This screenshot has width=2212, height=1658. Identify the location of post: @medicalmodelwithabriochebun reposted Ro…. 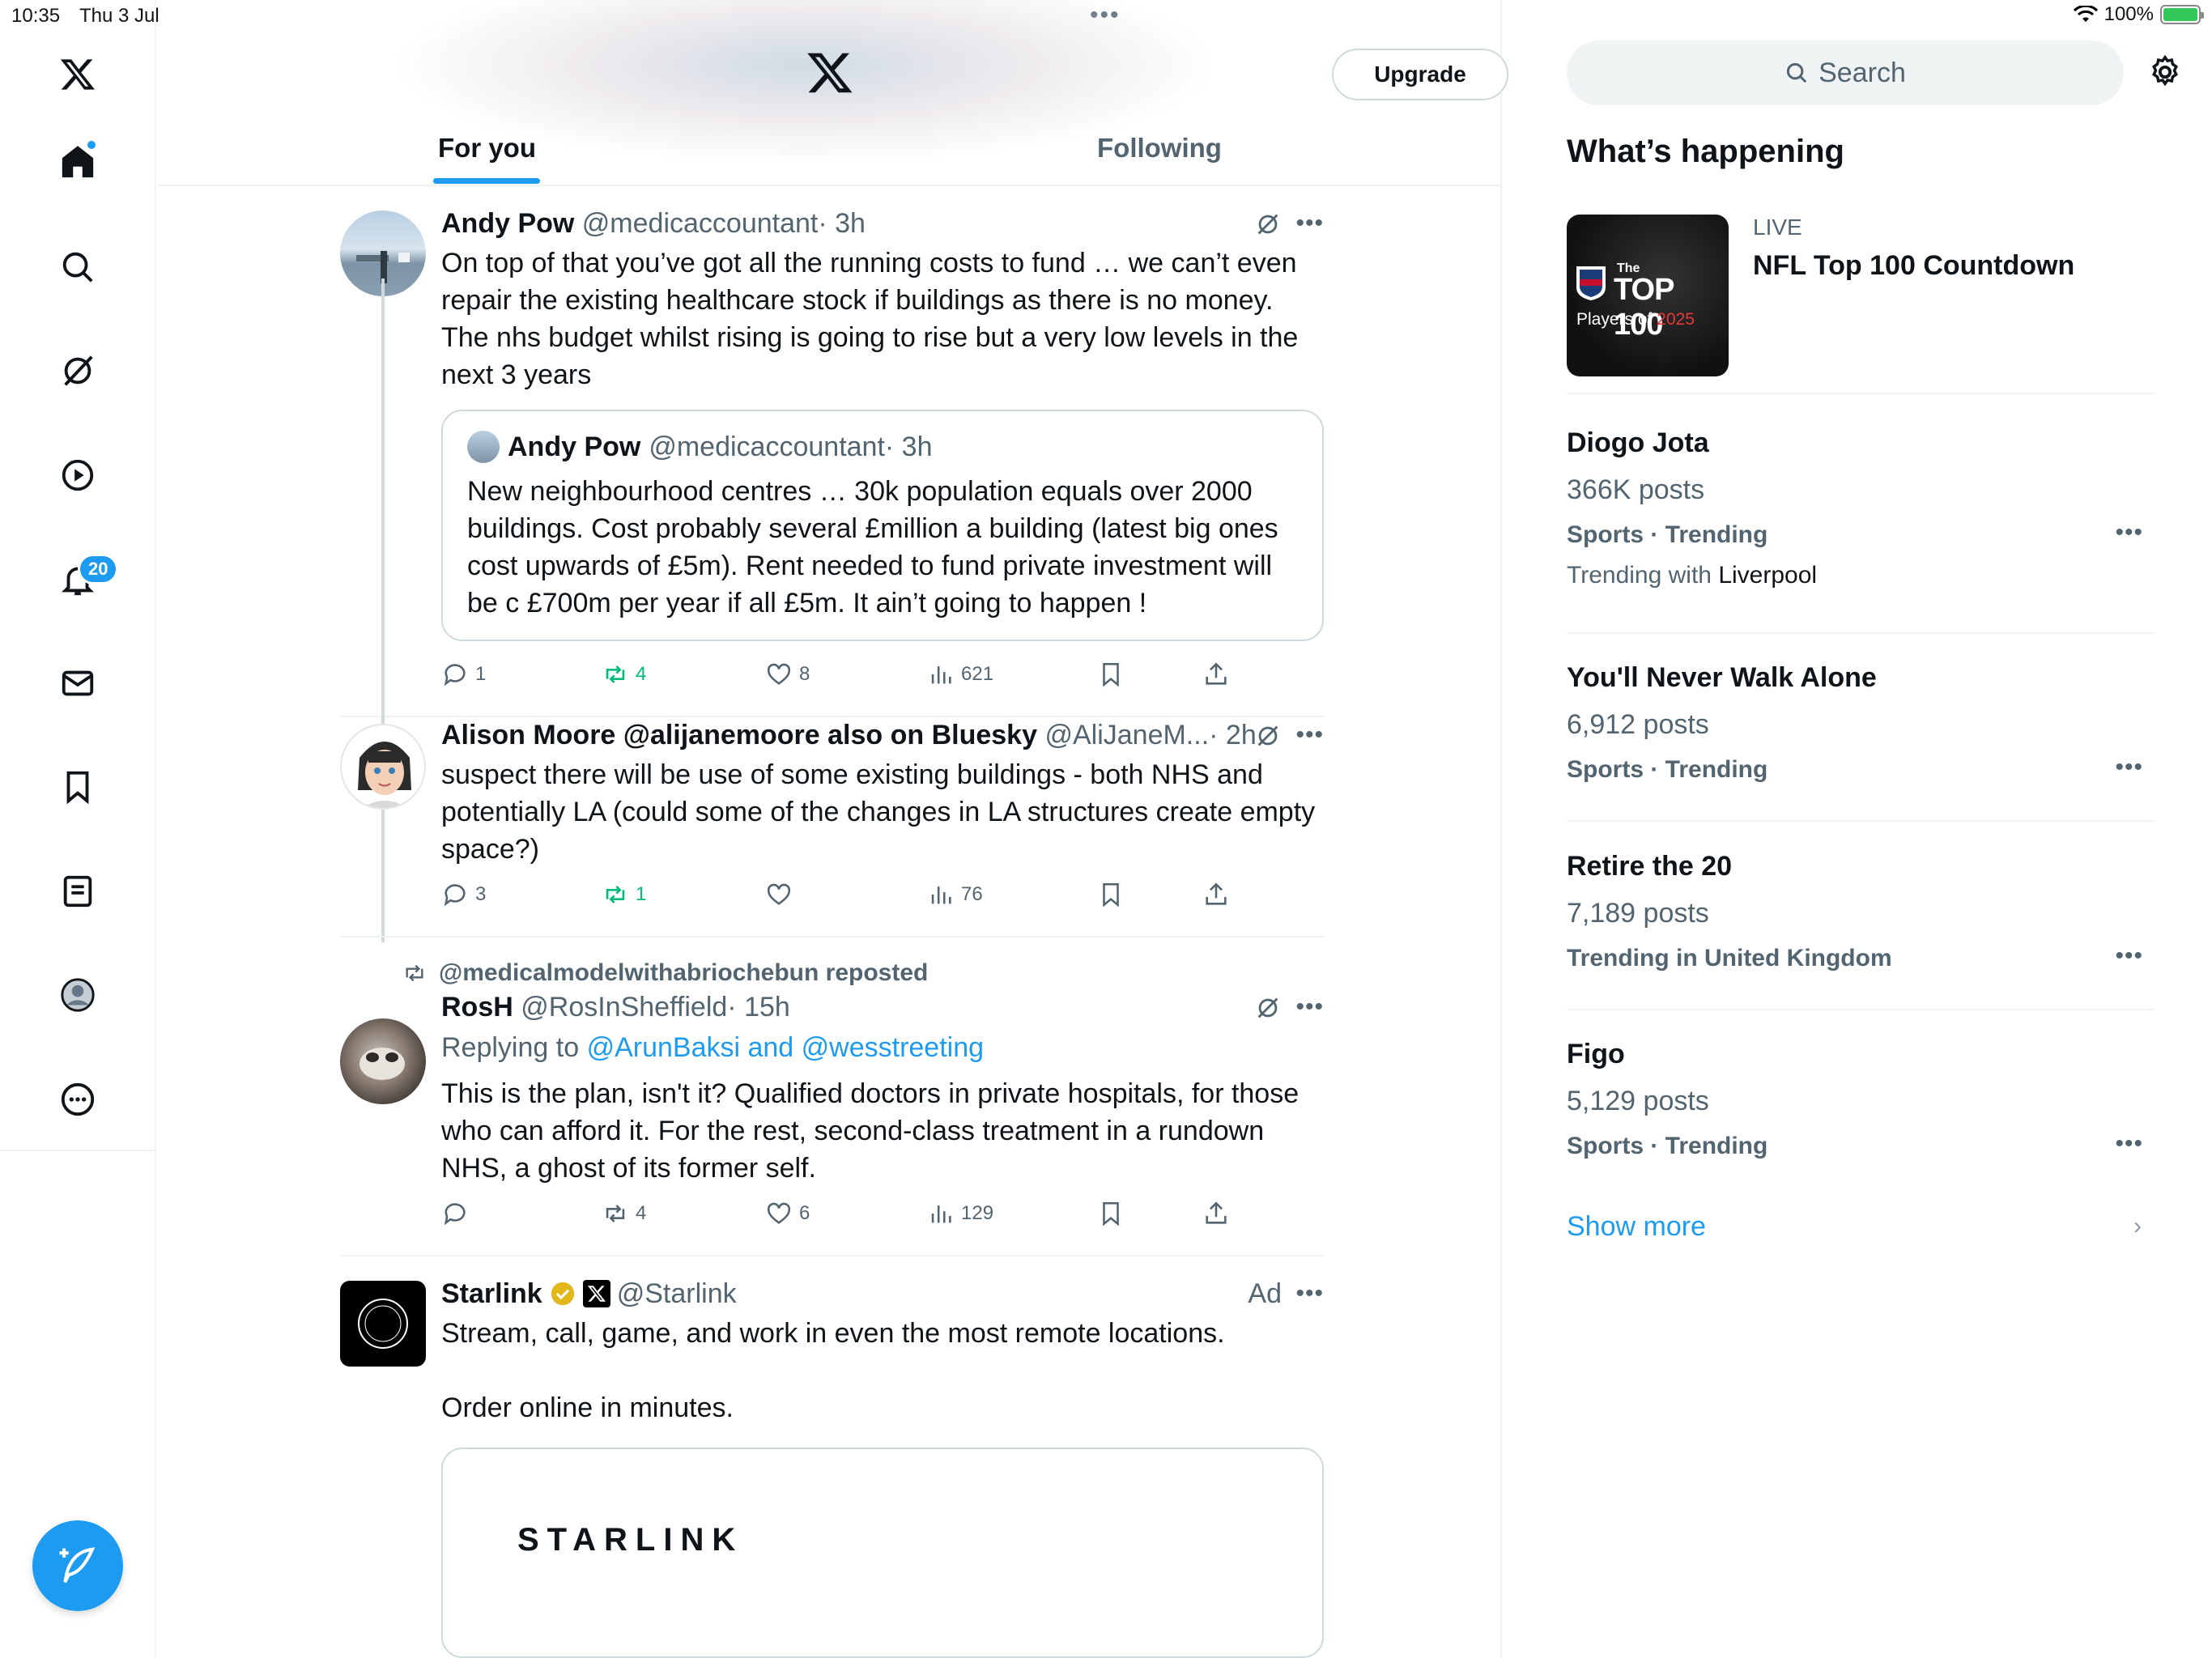
(832, 1106).